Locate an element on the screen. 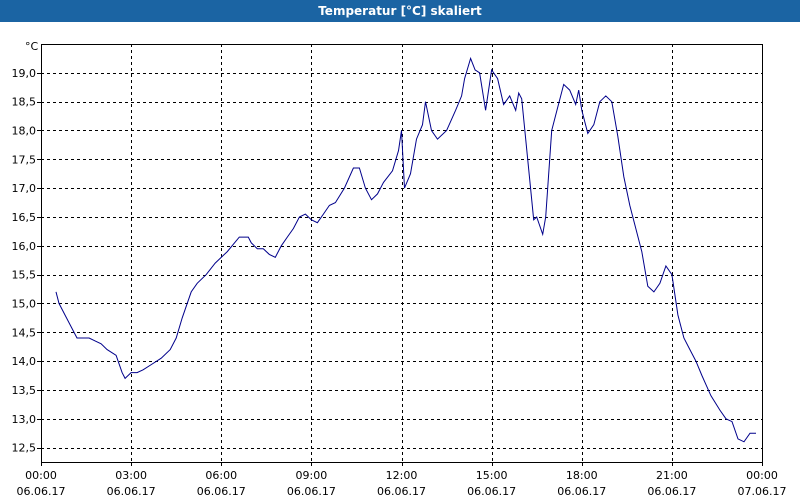 The width and height of the screenshot is (800, 500). y-tick-label: 13,5 is located at coordinates (24, 390).